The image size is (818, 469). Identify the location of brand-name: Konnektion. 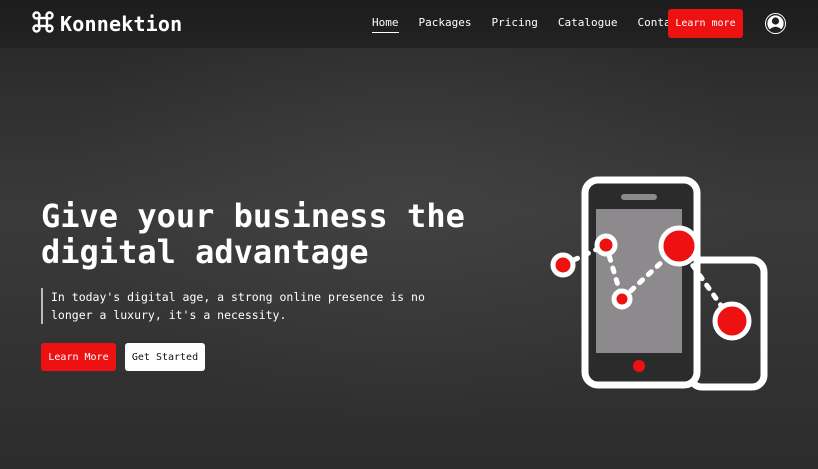
(121, 24).